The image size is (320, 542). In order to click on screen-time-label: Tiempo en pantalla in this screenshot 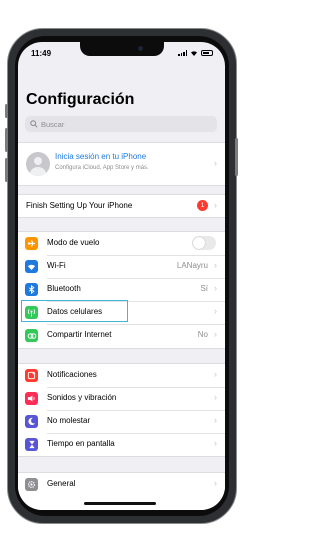, I will do `click(81, 443)`.